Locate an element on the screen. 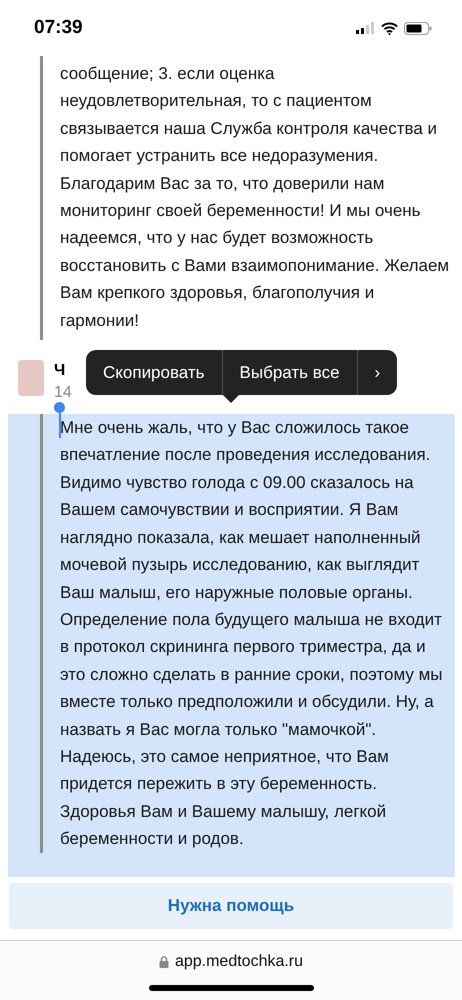 Image resolution: width=462 pixels, height=1000 pixels. help-button: Нужна помощь is located at coordinates (231, 905).